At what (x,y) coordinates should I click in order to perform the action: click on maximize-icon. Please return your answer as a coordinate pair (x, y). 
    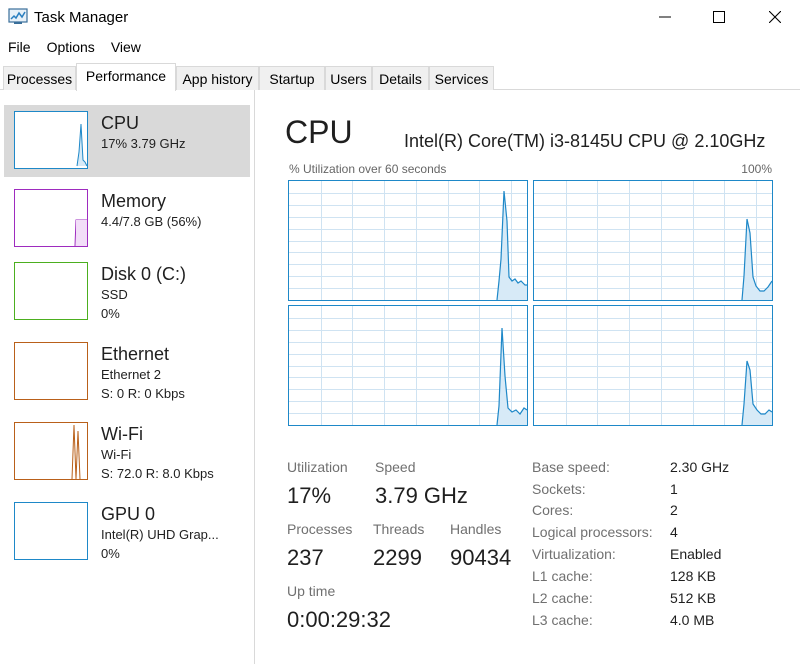
    Looking at the image, I should click on (719, 17).